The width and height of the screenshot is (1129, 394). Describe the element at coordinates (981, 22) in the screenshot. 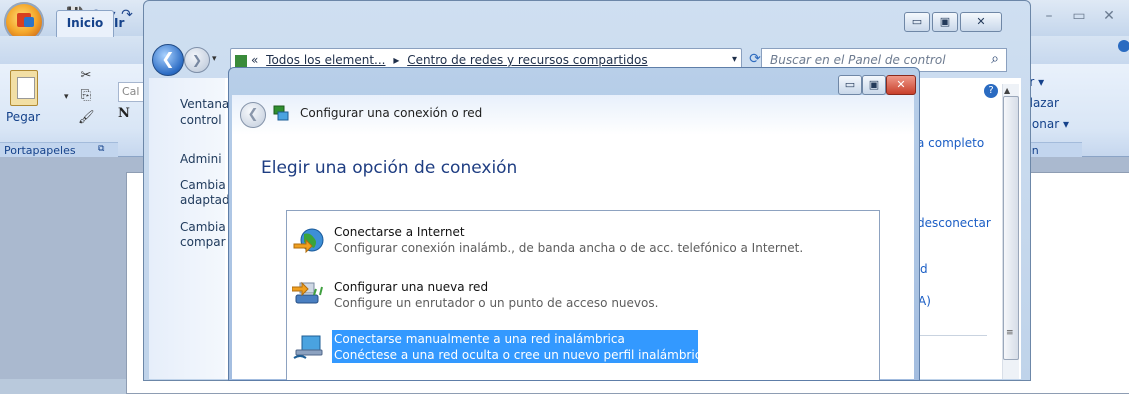

I see `cp-close-button: ✕` at that location.